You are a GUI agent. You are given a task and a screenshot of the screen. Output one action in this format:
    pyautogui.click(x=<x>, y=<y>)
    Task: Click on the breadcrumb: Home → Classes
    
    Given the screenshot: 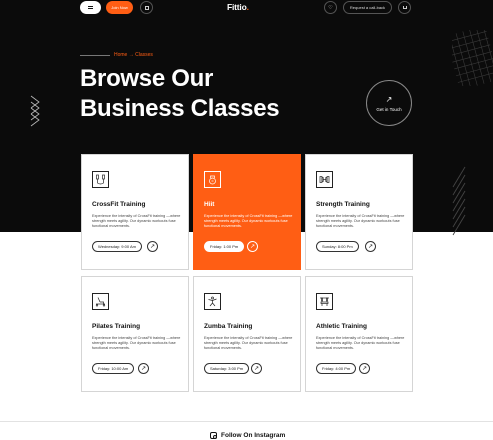 What is the action you would take?
    pyautogui.click(x=133, y=55)
    